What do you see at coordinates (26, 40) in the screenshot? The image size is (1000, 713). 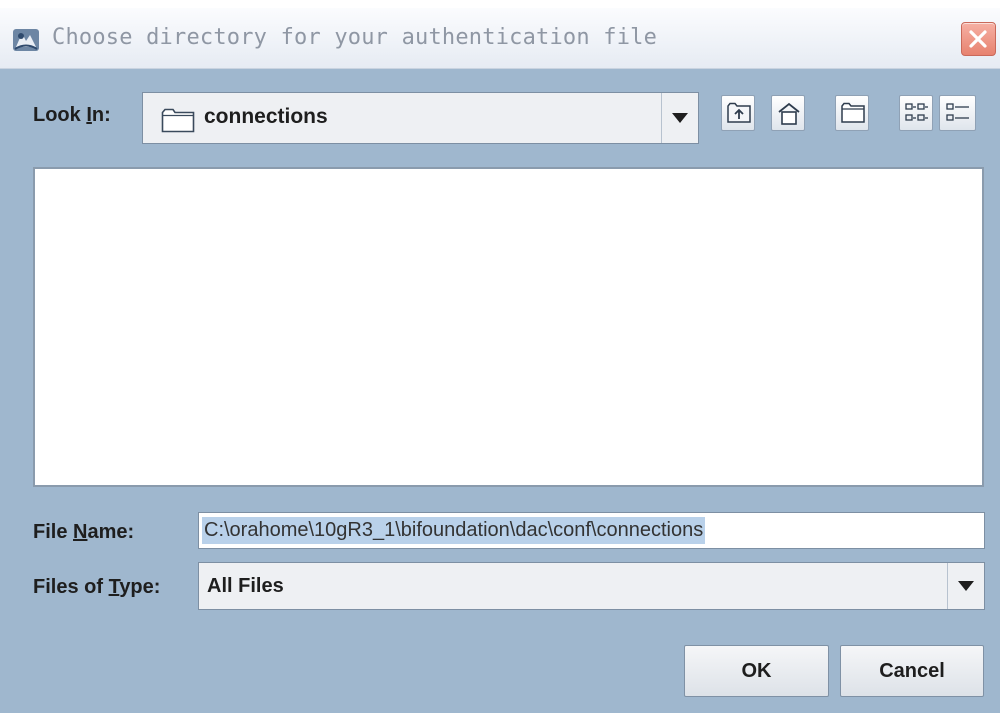 I see `java-duke-app-icon` at bounding box center [26, 40].